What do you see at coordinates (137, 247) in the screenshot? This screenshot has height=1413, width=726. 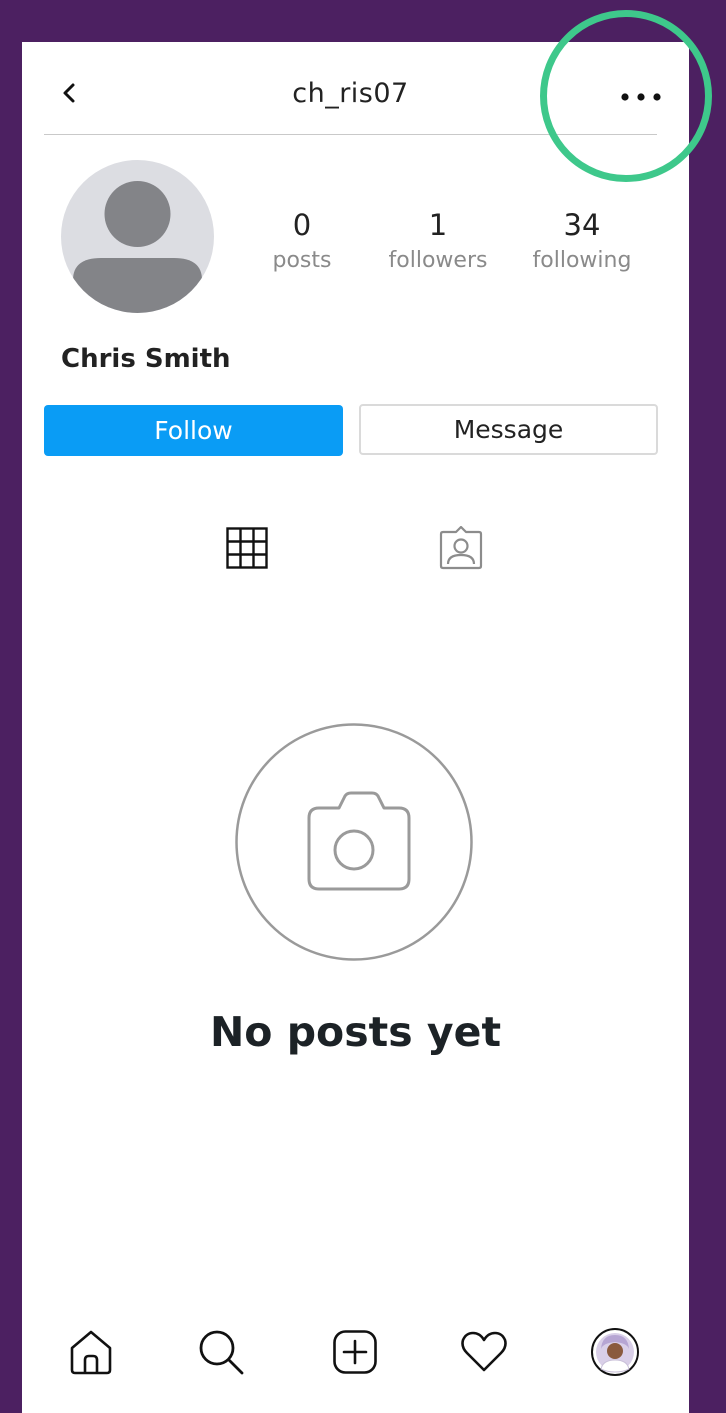 I see `default-user-icon` at bounding box center [137, 247].